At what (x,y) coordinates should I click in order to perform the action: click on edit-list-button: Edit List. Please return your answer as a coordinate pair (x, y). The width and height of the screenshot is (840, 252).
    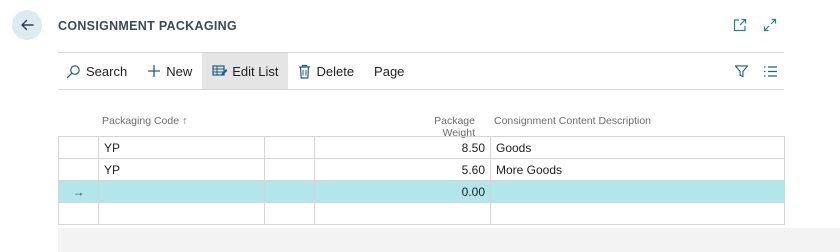
    Looking at the image, I should click on (245, 71).